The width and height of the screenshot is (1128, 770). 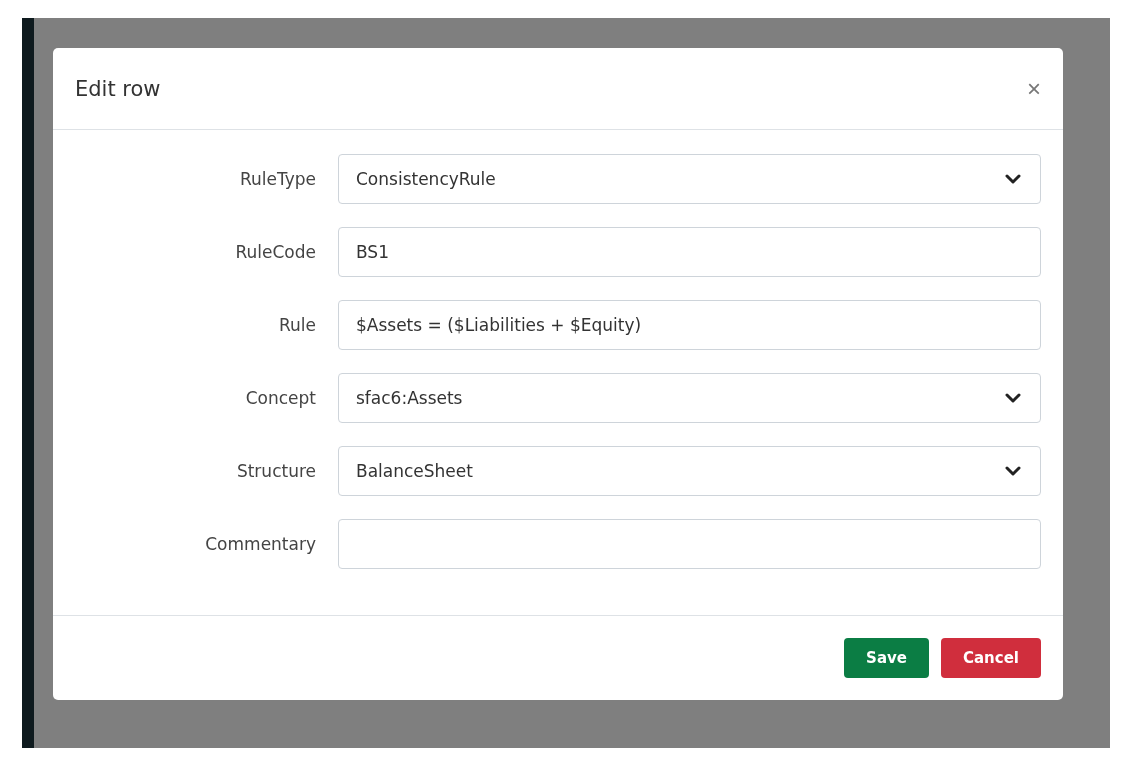 What do you see at coordinates (689, 544) in the screenshot?
I see `input-field` at bounding box center [689, 544].